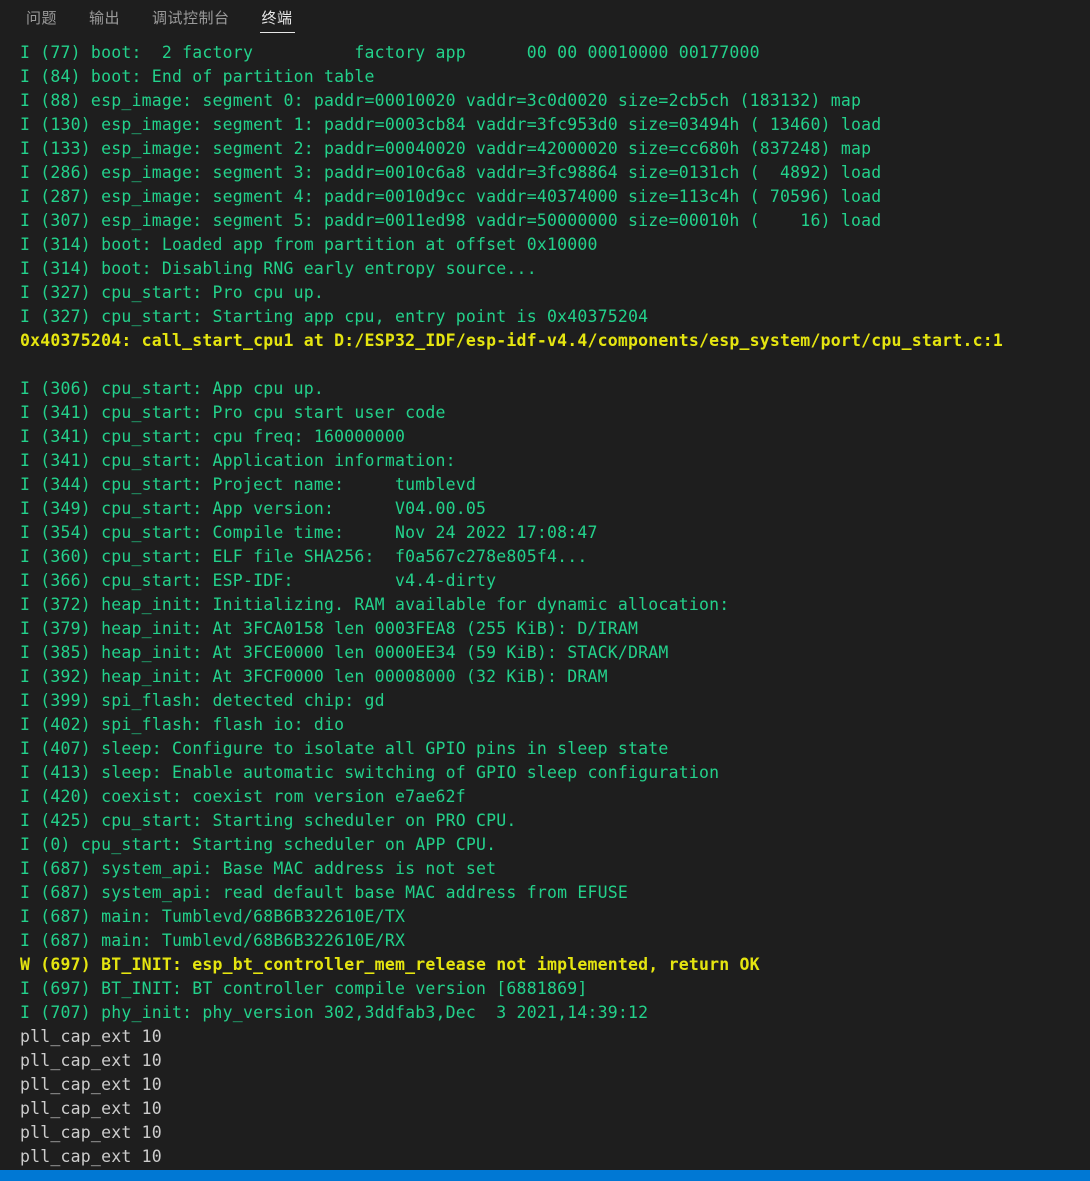 The width and height of the screenshot is (1090, 1181). What do you see at coordinates (197, 76) in the screenshot?
I see `terminal-line: I (84) boot: End of partition table` at bounding box center [197, 76].